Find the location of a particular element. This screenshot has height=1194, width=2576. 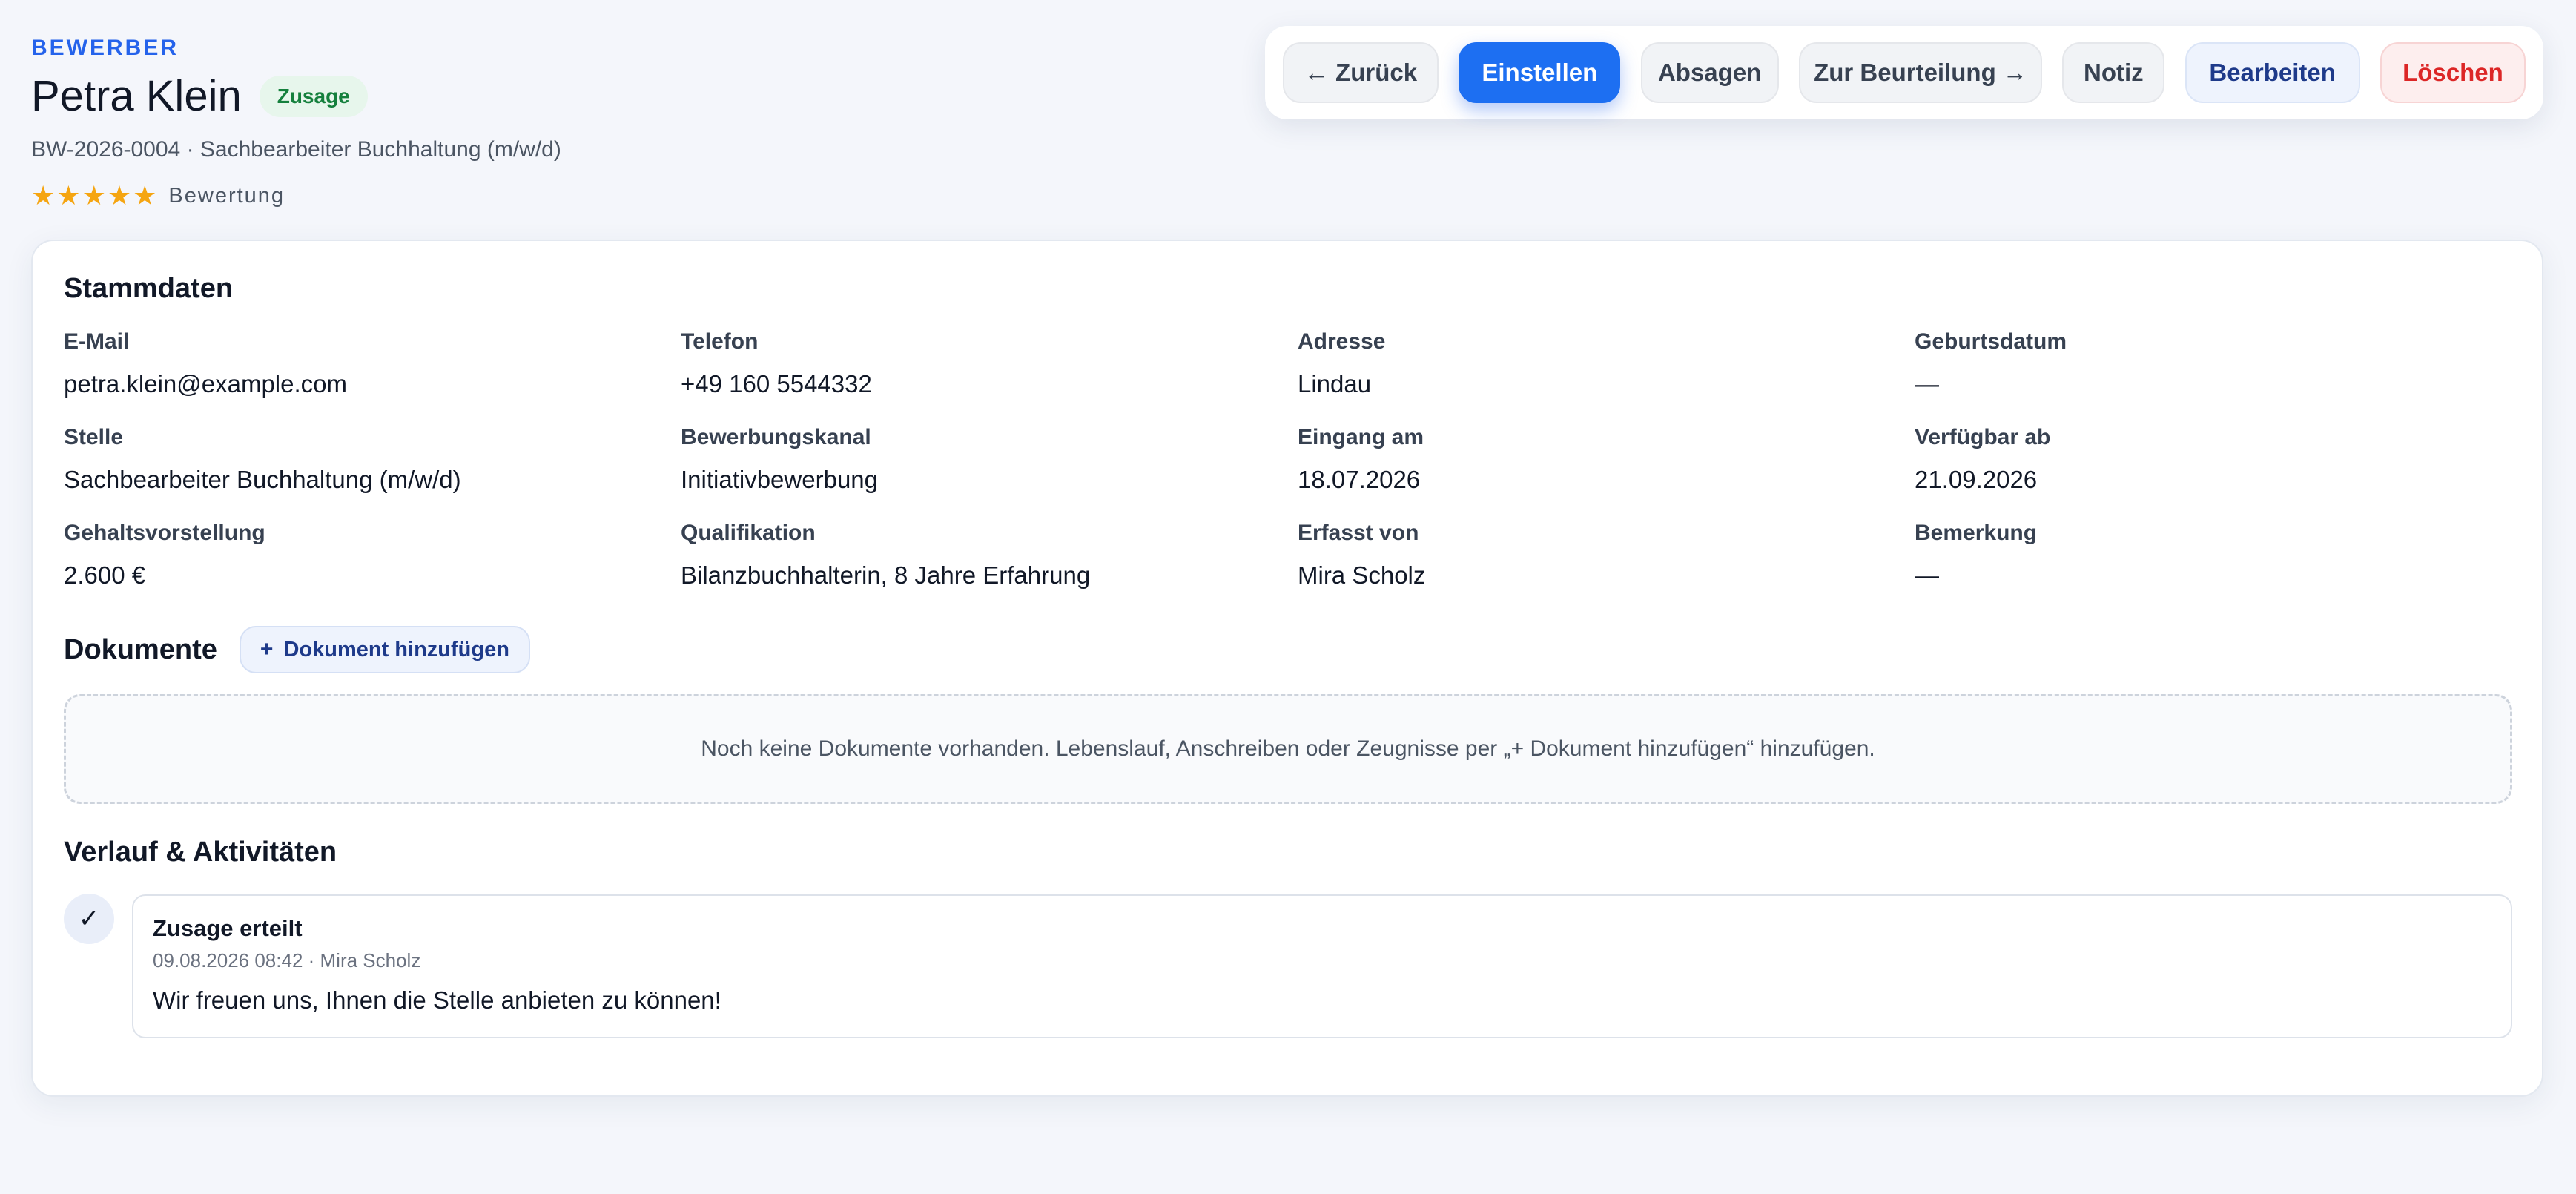

field-cell: Adresse Lindau is located at coordinates (1606, 375).